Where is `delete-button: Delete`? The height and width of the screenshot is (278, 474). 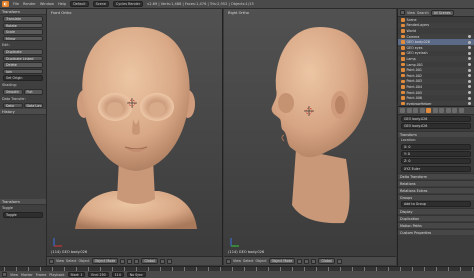
delete-button: Delete is located at coordinates (23, 65).